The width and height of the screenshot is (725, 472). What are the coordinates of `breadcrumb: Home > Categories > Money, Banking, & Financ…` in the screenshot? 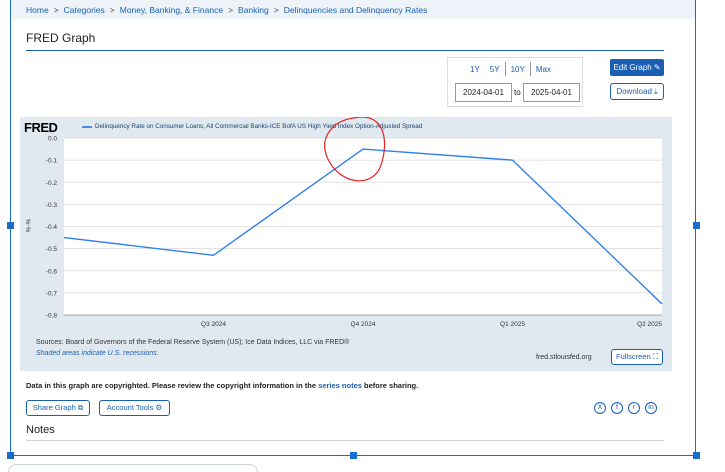 It's located at (226, 10).